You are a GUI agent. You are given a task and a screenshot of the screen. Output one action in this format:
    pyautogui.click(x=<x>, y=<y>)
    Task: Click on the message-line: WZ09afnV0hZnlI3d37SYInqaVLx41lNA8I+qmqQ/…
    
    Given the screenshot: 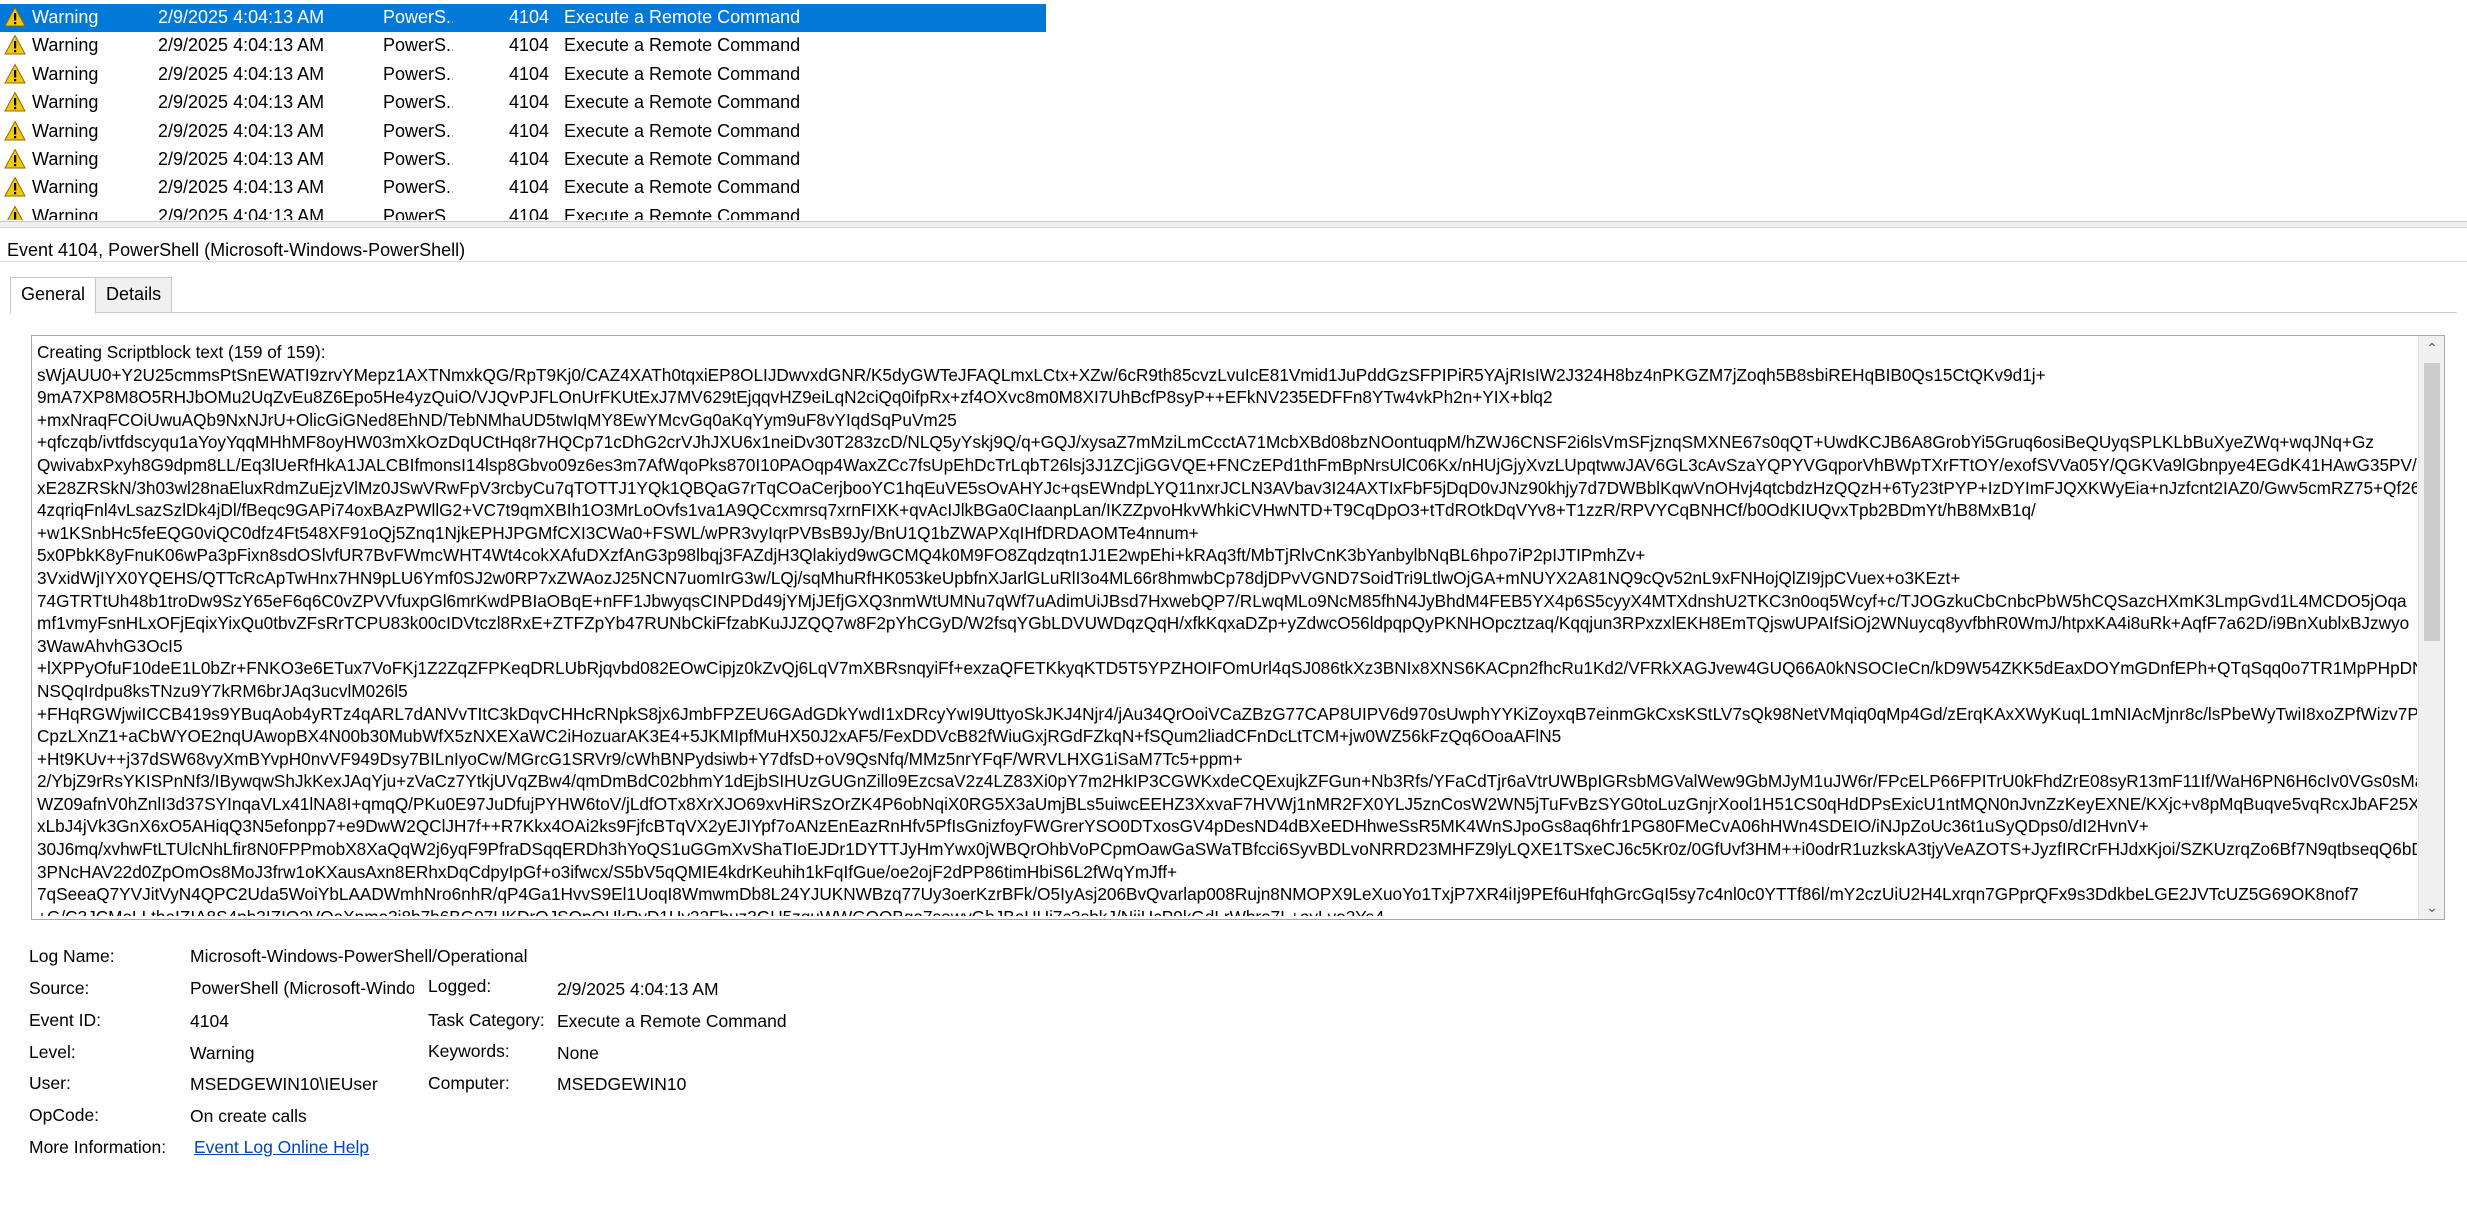 What is the action you would take?
    pyautogui.click(x=1227, y=803)
    